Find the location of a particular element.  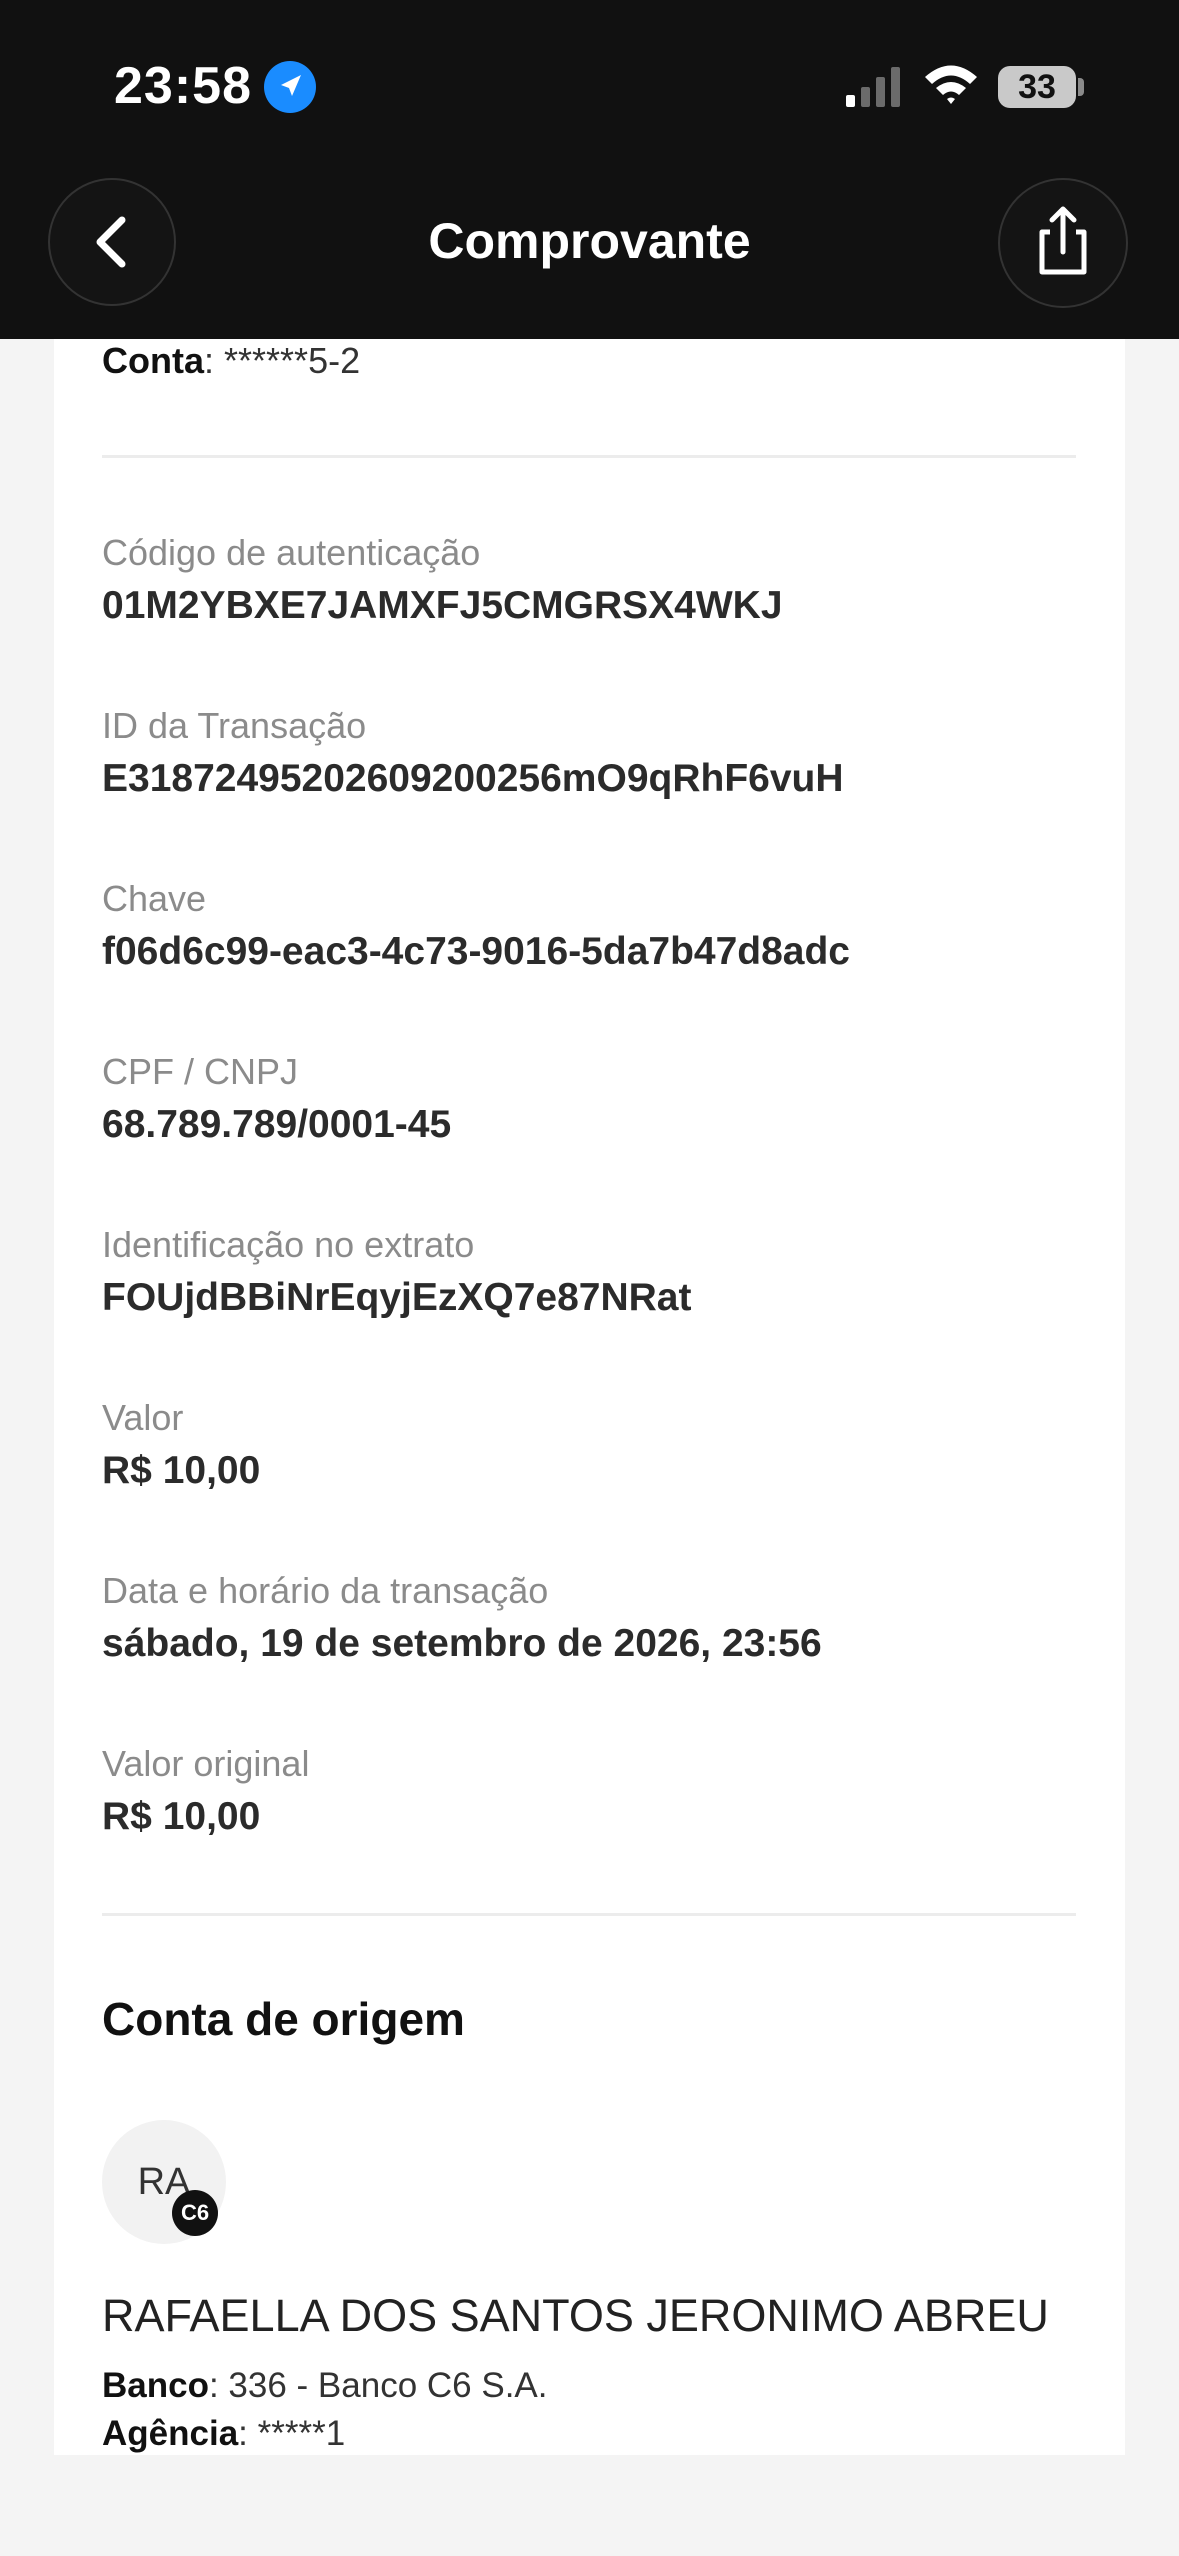

battery-indicator: 33 is located at coordinates (1037, 87).